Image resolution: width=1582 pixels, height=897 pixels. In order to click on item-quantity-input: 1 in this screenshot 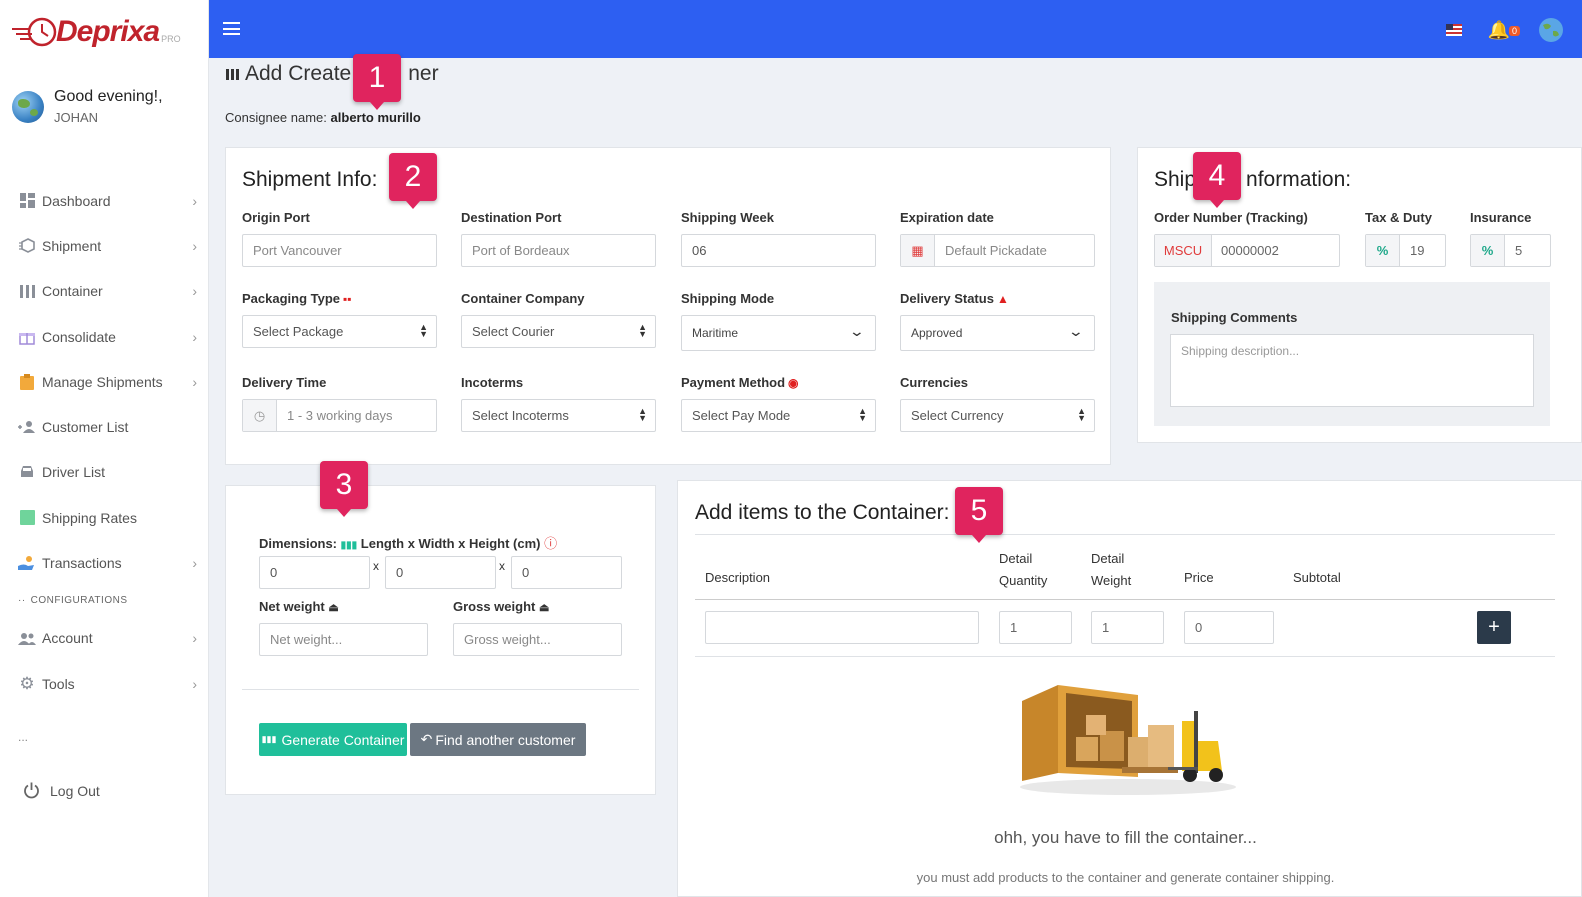, I will do `click(1035, 627)`.